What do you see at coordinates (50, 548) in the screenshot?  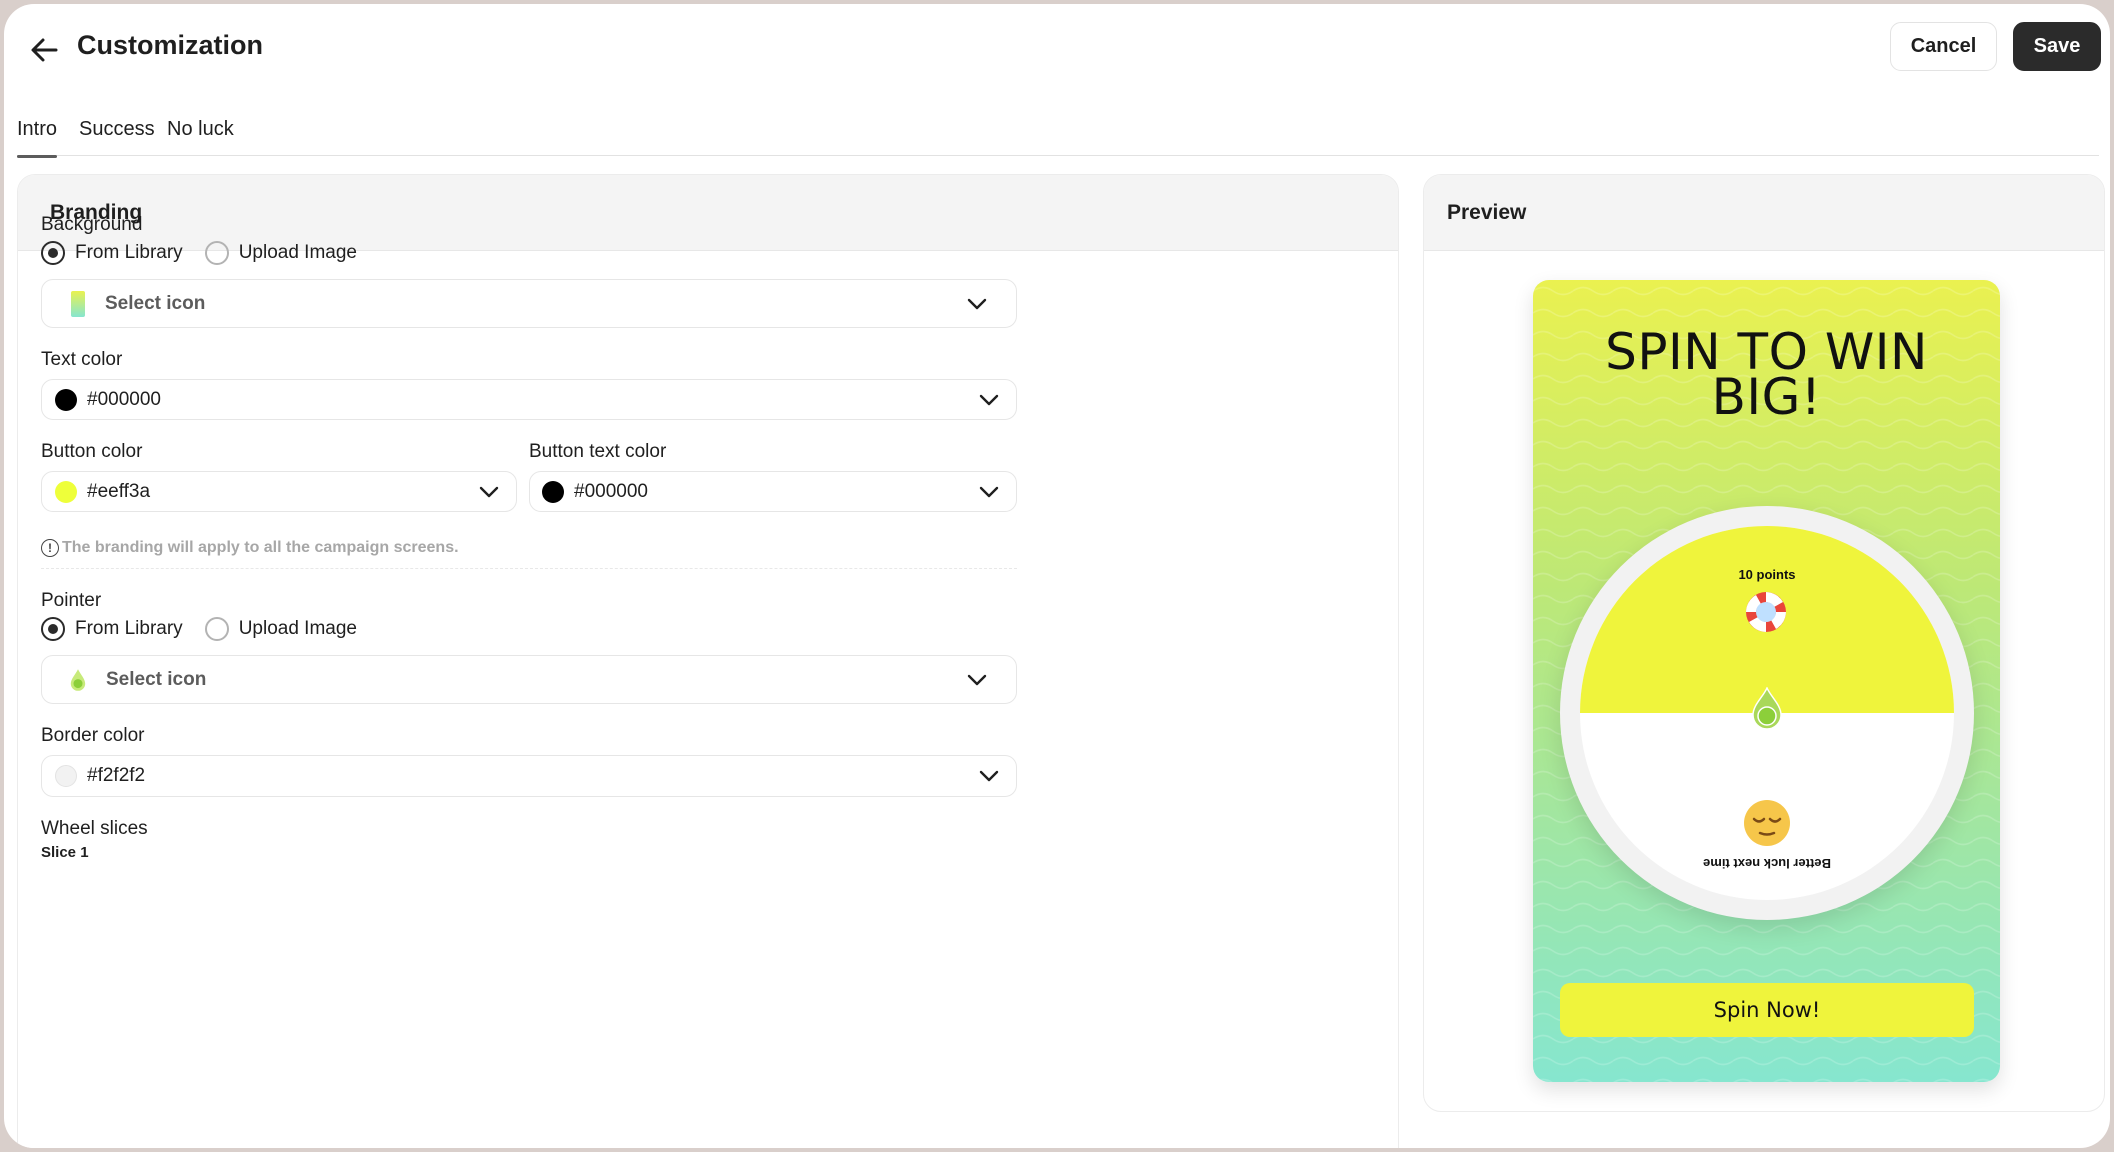 I see `info-icon: !` at bounding box center [50, 548].